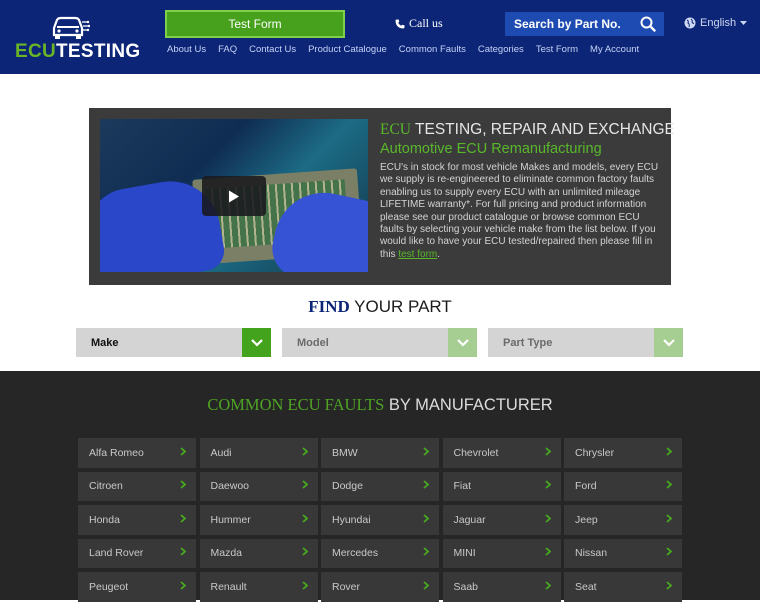 This screenshot has width=760, height=602. I want to click on manufacturer-item: Mercedes, so click(380, 553).